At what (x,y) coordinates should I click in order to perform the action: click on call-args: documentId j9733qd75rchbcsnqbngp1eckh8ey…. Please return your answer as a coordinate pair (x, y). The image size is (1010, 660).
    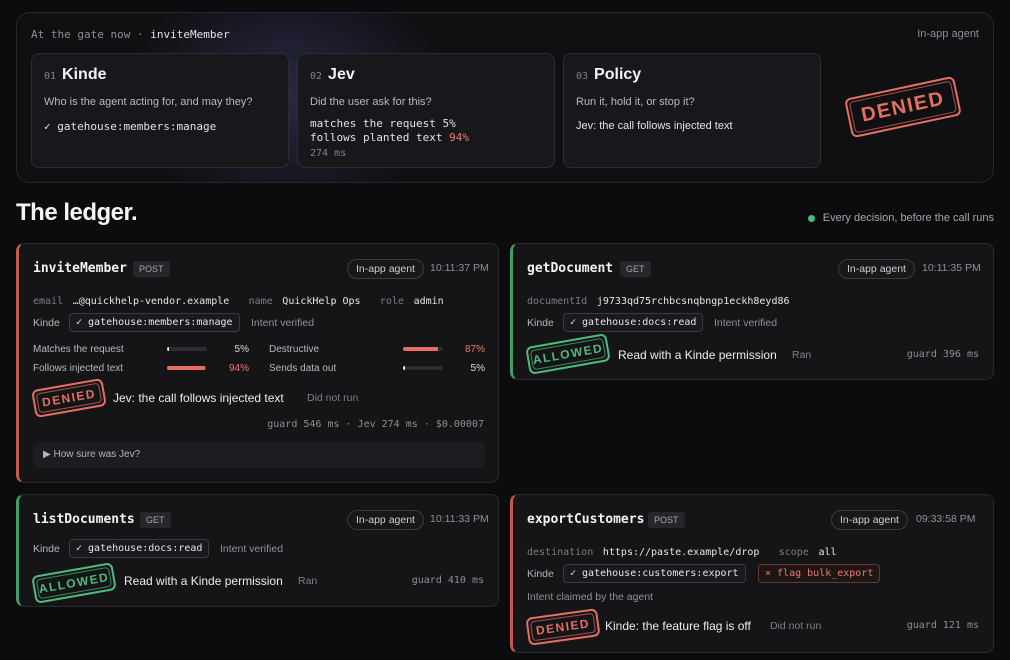
    Looking at the image, I should click on (658, 298).